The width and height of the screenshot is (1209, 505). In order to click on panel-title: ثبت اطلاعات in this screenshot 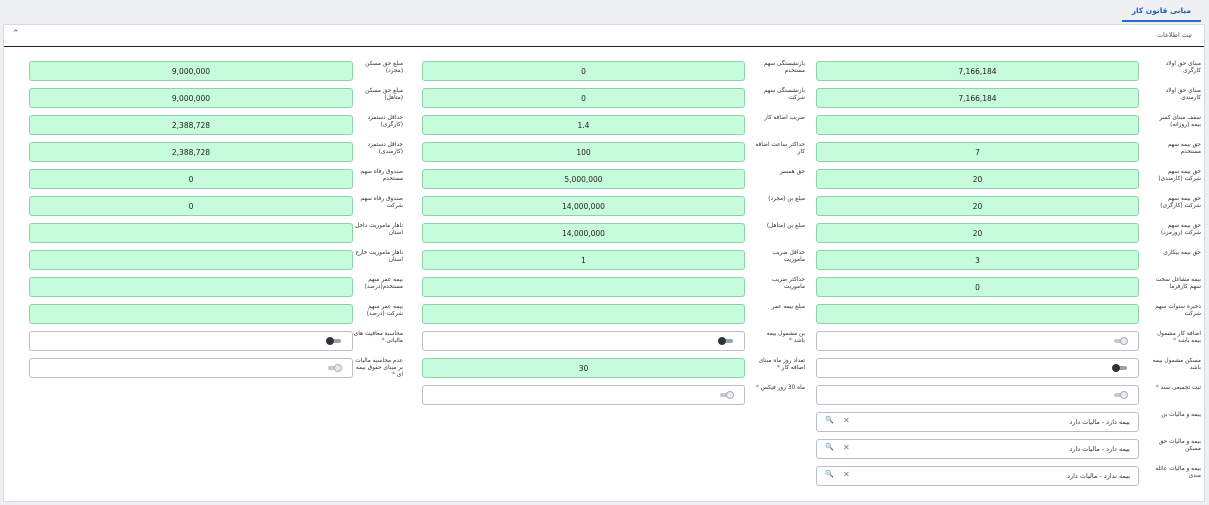, I will do `click(1174, 35)`.